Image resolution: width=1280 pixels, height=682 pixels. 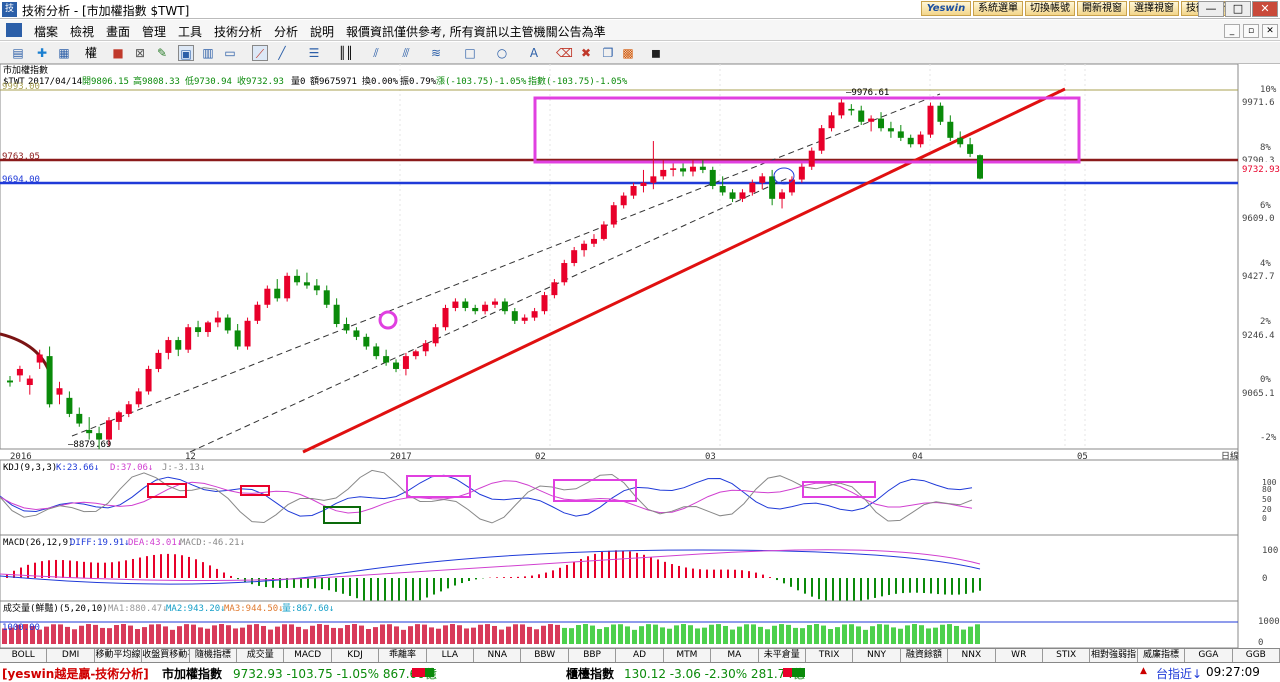 What do you see at coordinates (21, 180) in the screenshot?
I see `hline-label: 9694.00` at bounding box center [21, 180].